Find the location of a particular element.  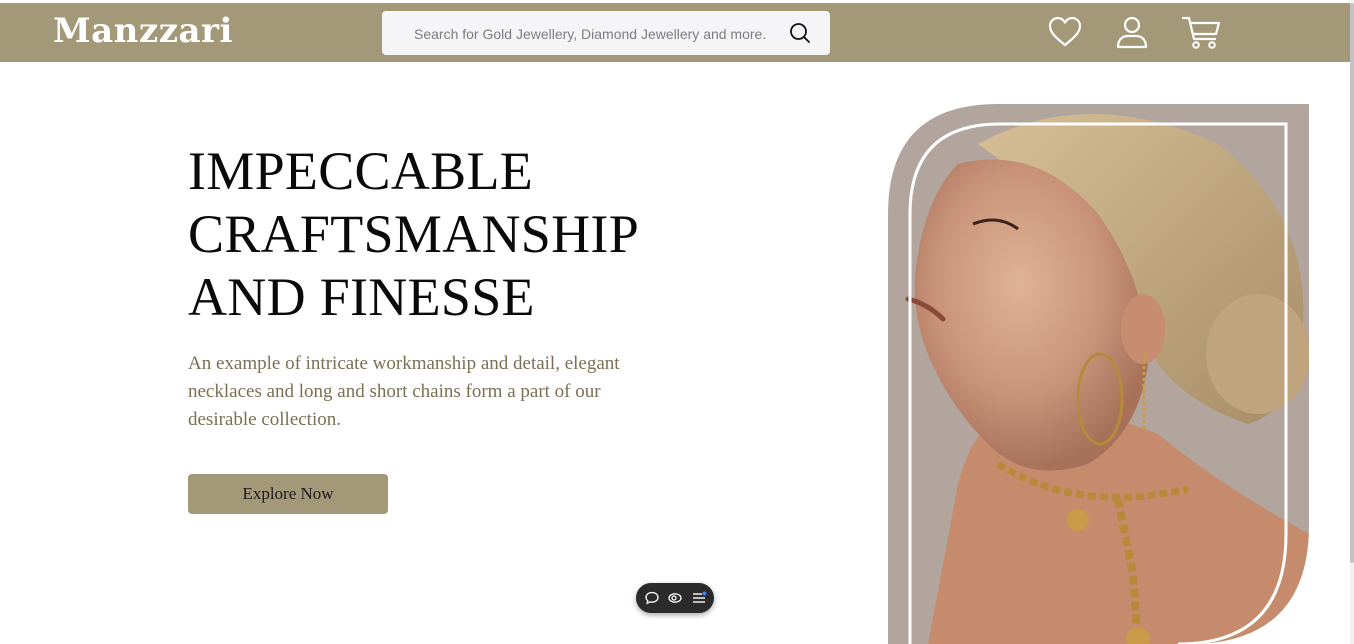

floating-toolbar is located at coordinates (675, 598).